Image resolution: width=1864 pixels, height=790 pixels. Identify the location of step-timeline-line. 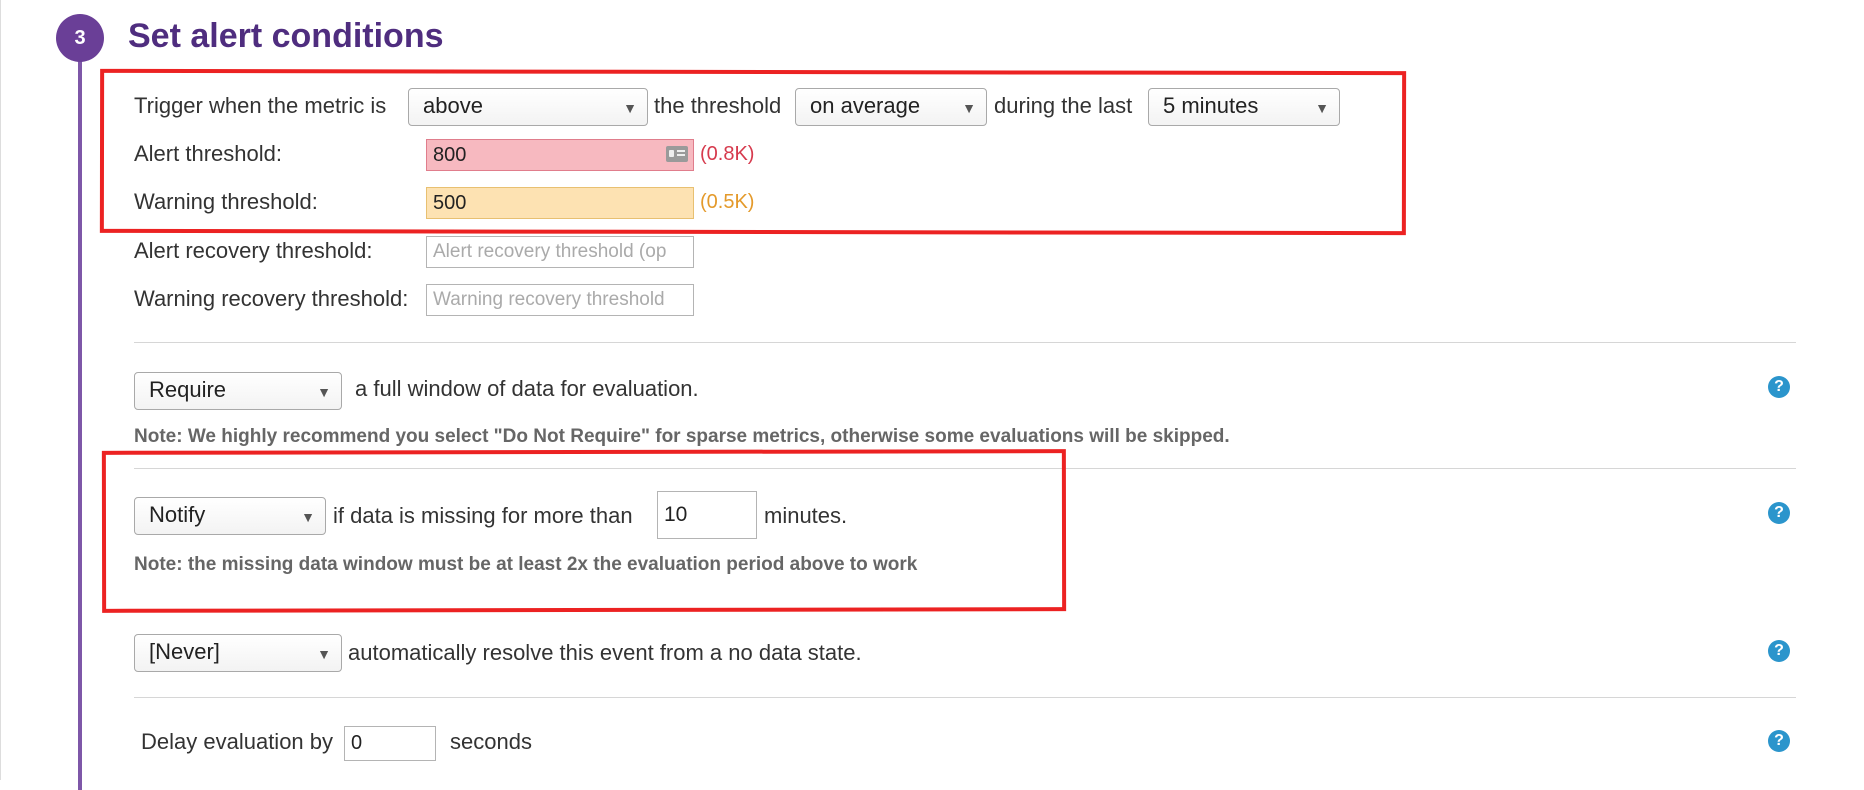
(80, 410).